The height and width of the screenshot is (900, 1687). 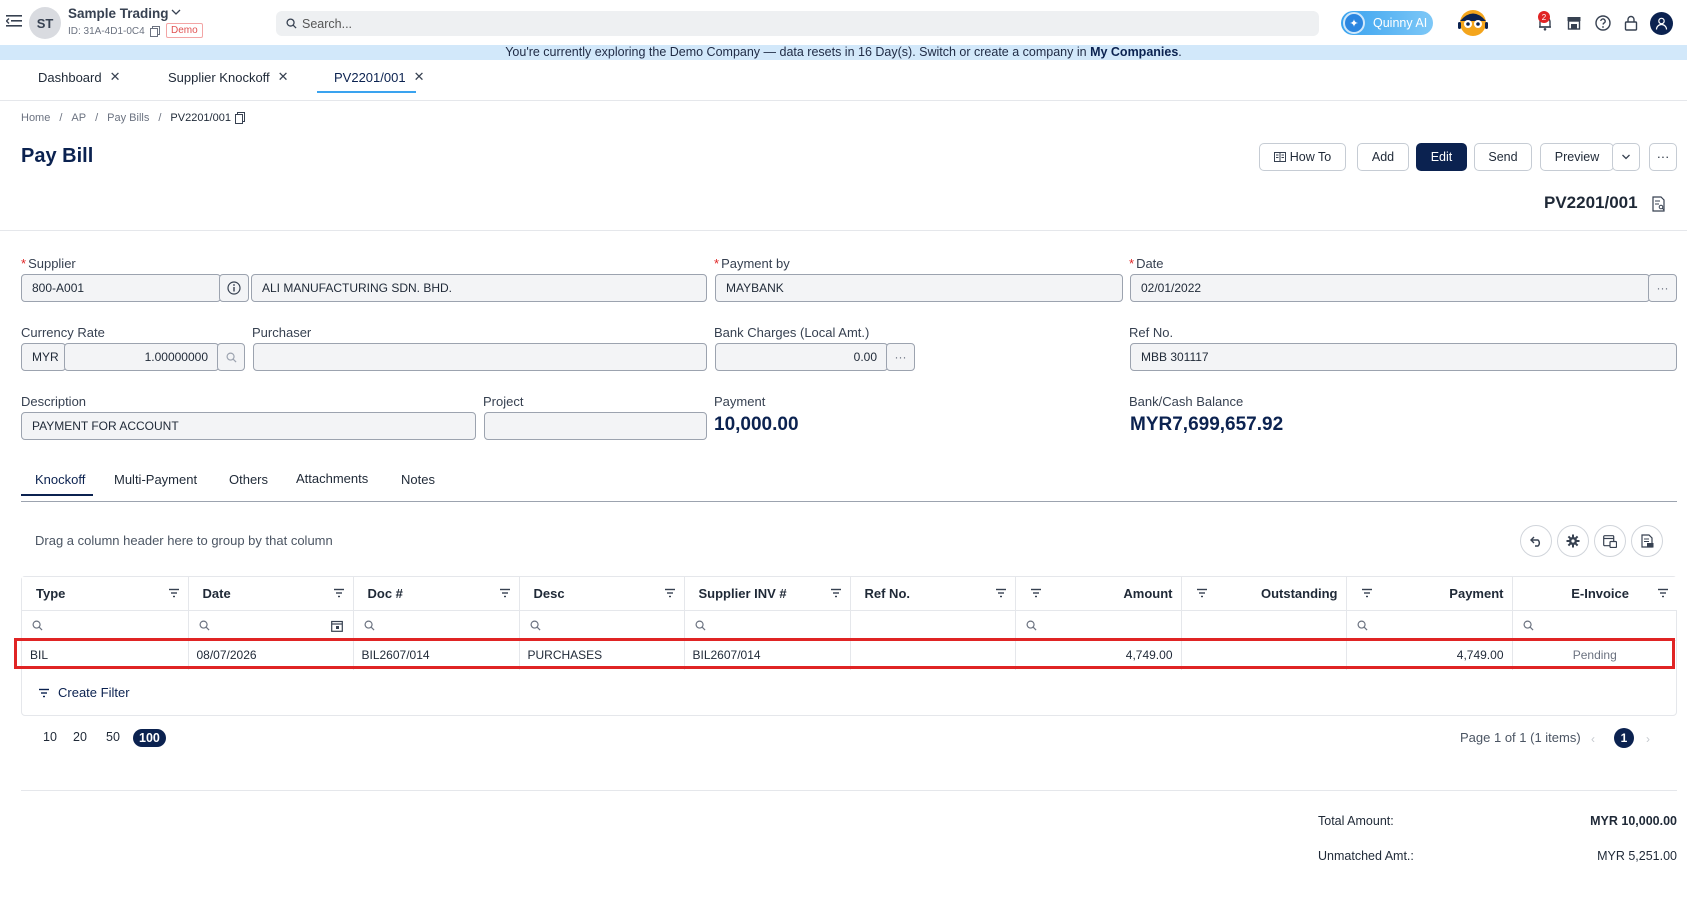 What do you see at coordinates (1383, 157) in the screenshot?
I see `add-button: Add` at bounding box center [1383, 157].